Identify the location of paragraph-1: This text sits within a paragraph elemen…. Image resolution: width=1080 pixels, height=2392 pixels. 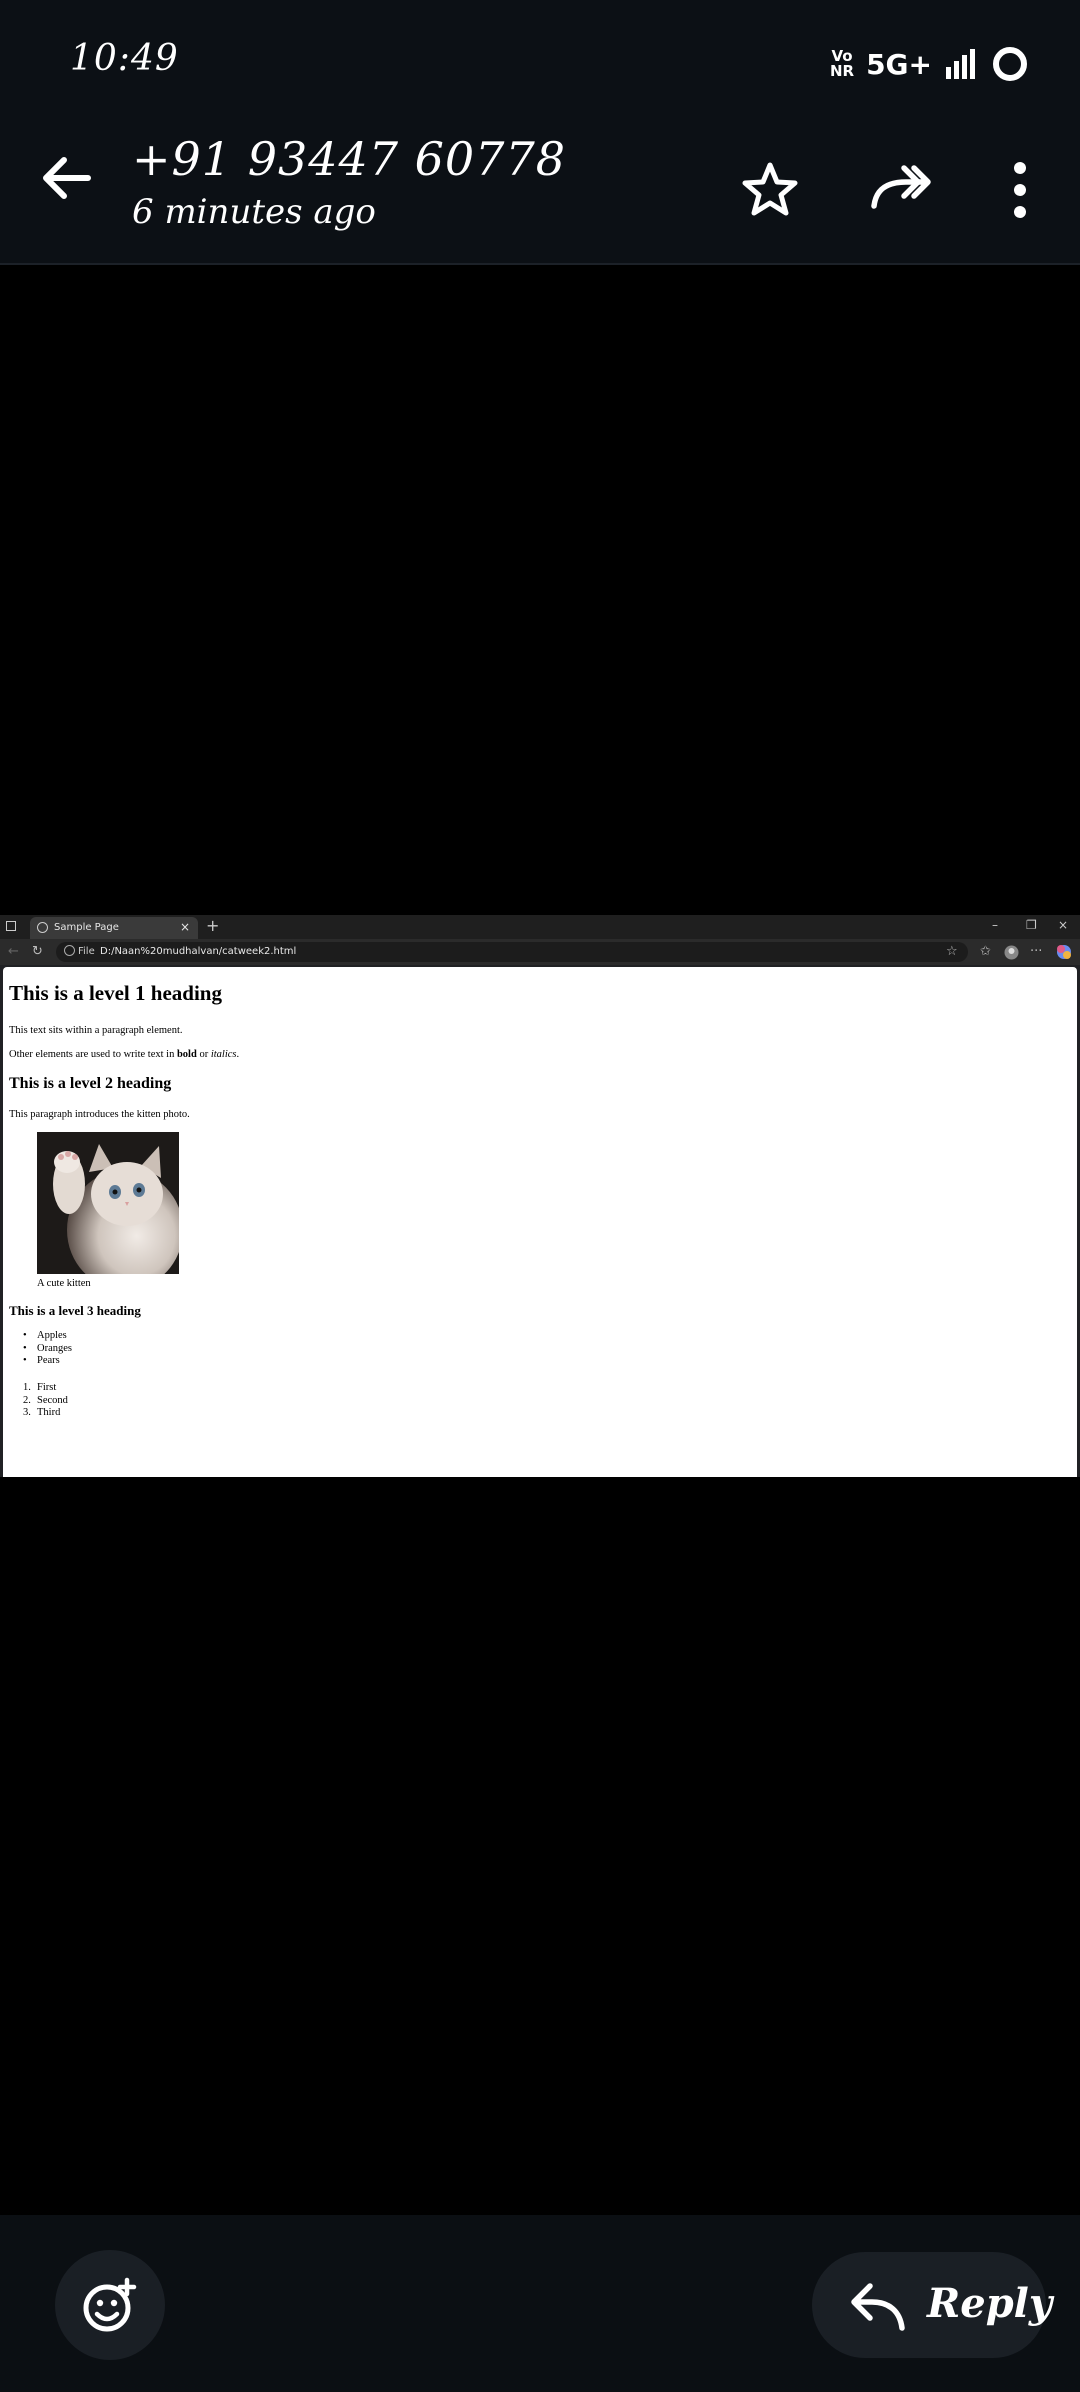
(96, 1030).